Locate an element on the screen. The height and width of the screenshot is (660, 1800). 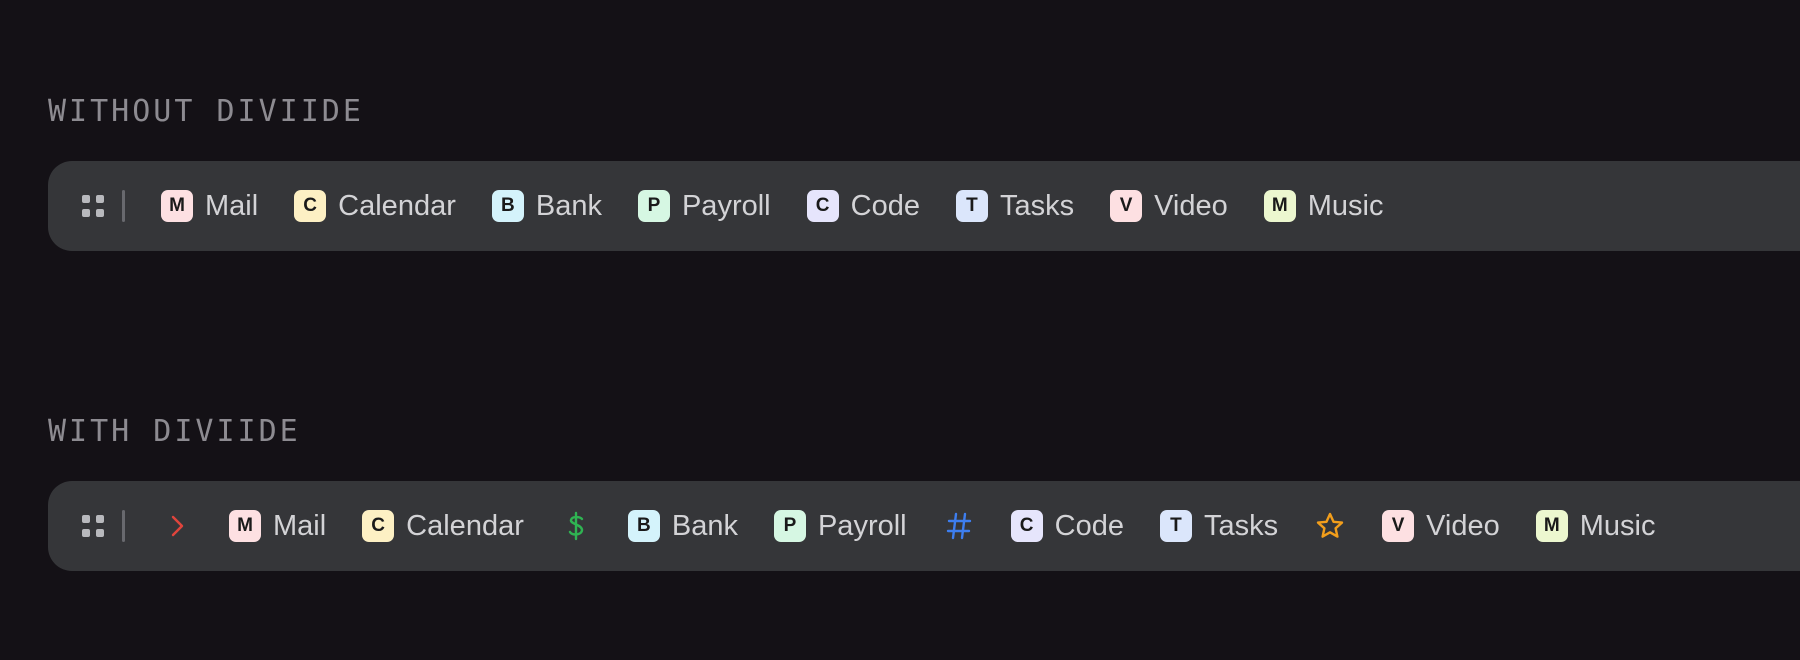
hash-icon is located at coordinates (959, 526).